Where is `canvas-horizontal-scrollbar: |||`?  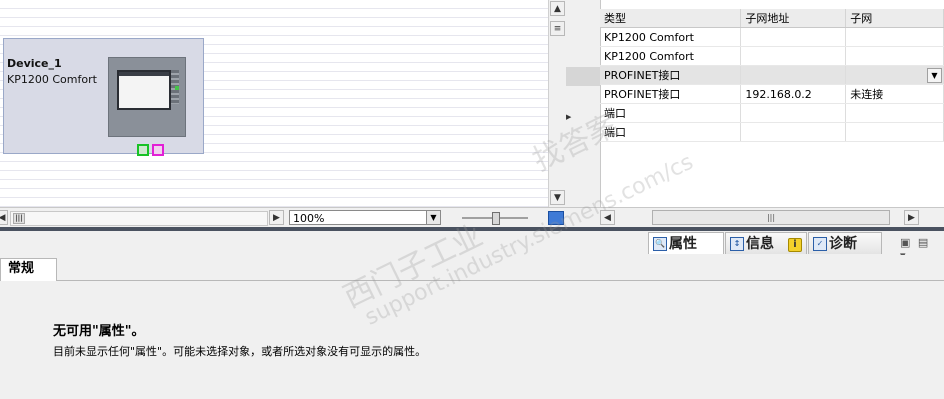
canvas-horizontal-scrollbar: ||| is located at coordinates (139, 218).